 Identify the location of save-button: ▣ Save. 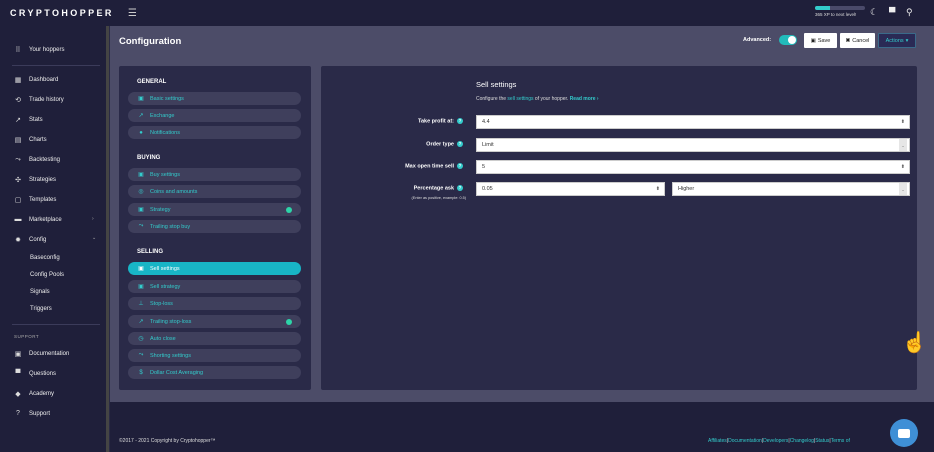
(820, 40).